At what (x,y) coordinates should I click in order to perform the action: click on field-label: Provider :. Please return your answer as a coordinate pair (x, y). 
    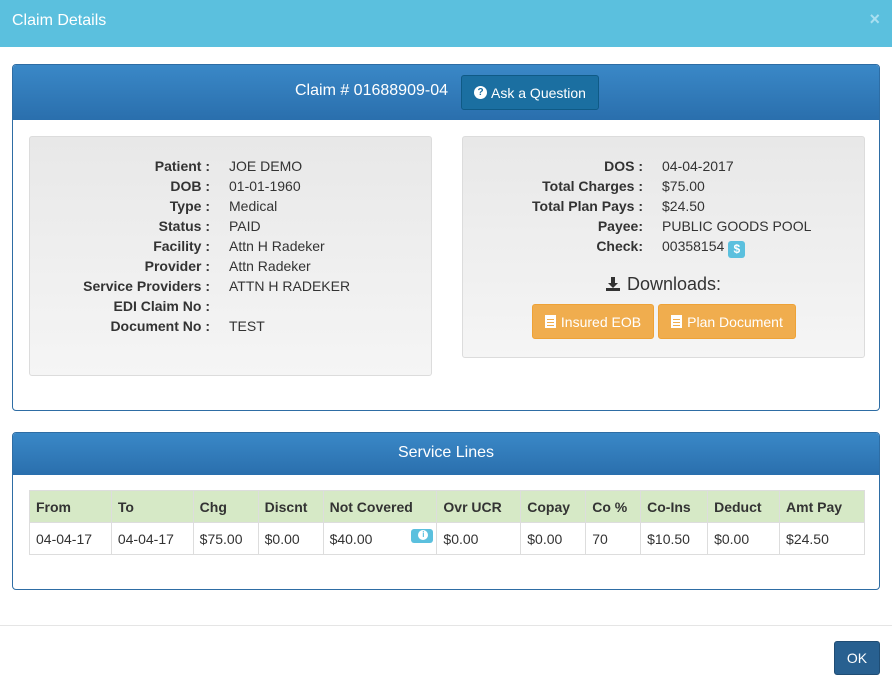
    Looking at the image, I should click on (177, 266).